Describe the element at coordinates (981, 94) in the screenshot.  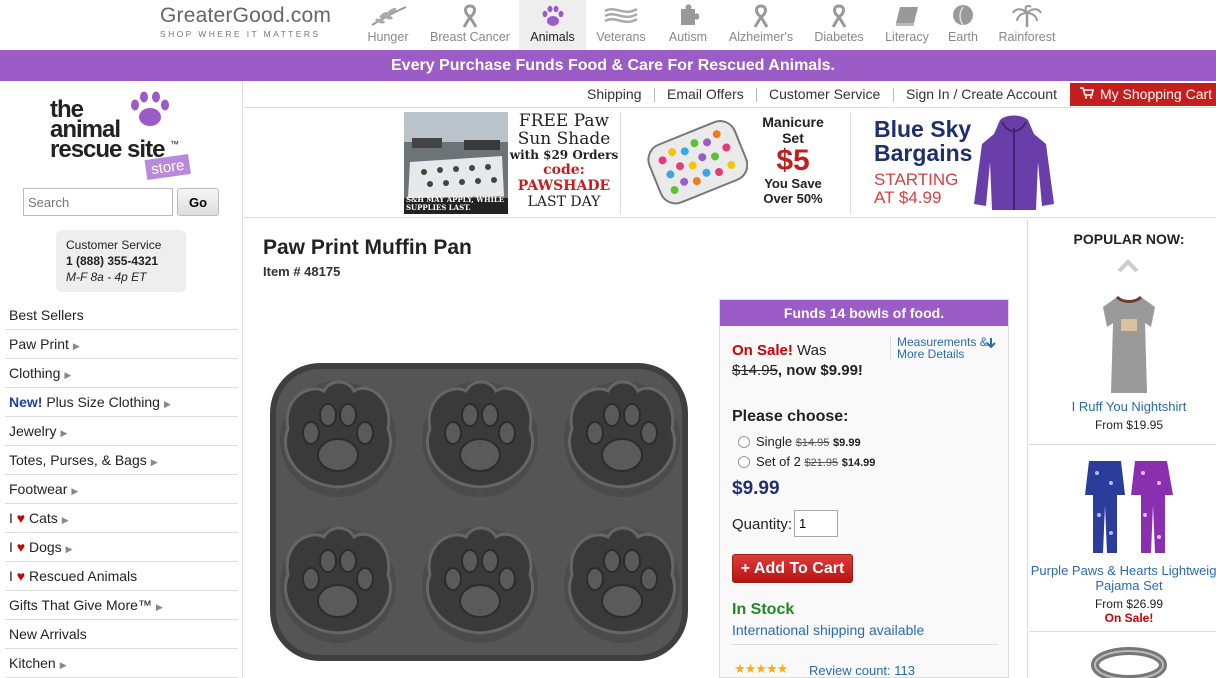
I see `sign-in-link: Sign In / Create Account` at that location.